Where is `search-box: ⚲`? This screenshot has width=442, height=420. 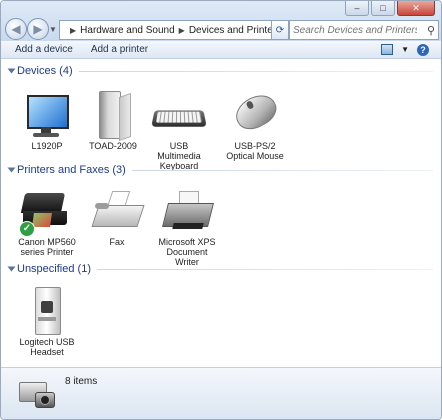 search-box: ⚲ is located at coordinates (364, 30).